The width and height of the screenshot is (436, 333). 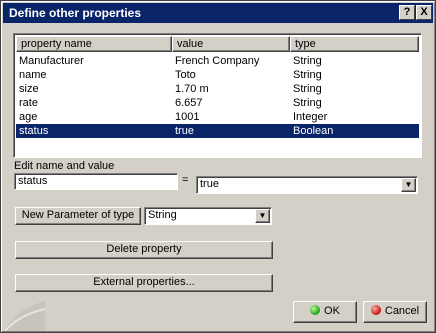 I want to click on list-row: Manufacturer French Company String, so click(x=217, y=61).